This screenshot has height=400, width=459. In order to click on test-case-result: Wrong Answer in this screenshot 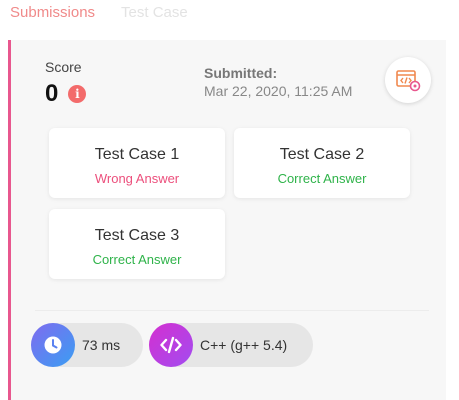, I will do `click(137, 178)`.